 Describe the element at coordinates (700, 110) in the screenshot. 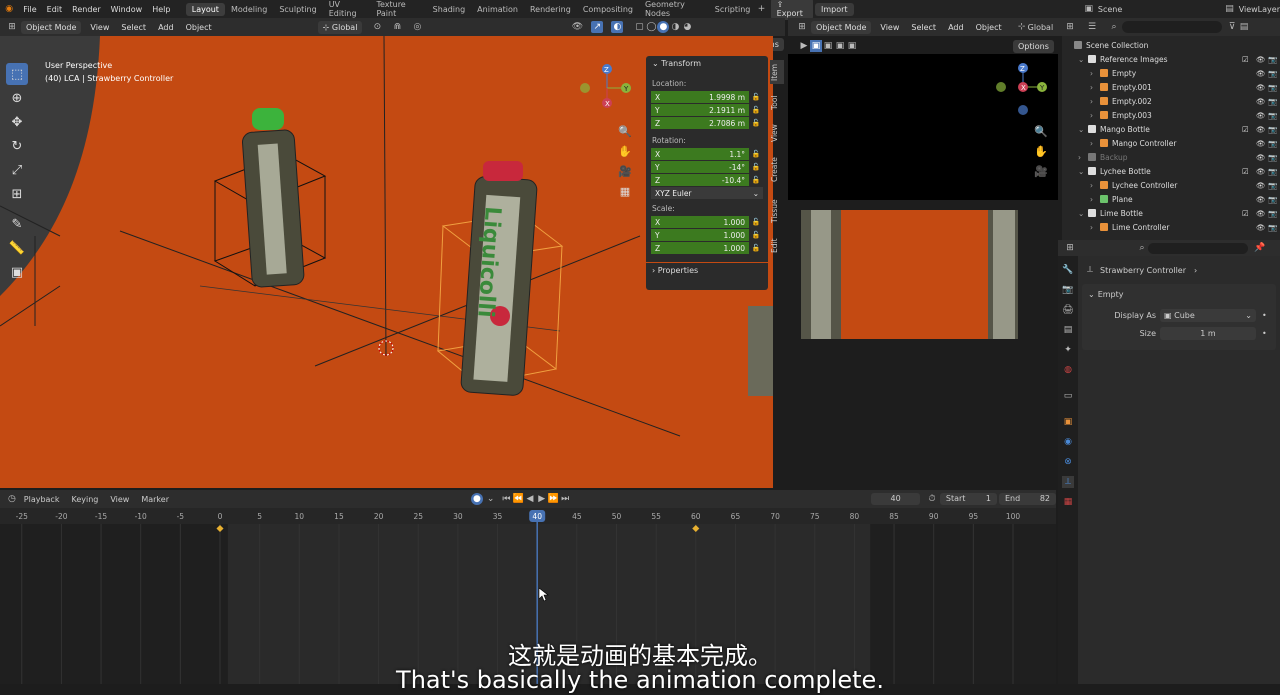

I see `location-y-field: Y 2.1911 m` at that location.